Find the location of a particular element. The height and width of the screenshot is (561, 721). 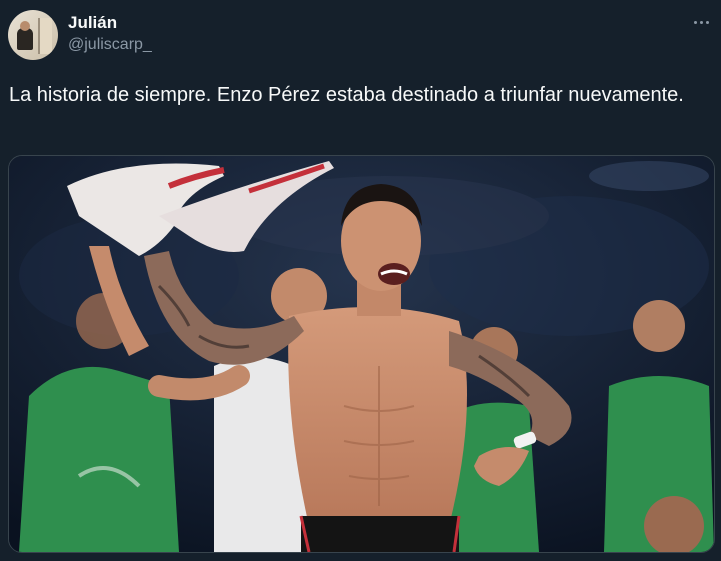

author-display-name: Julián is located at coordinates (110, 23).